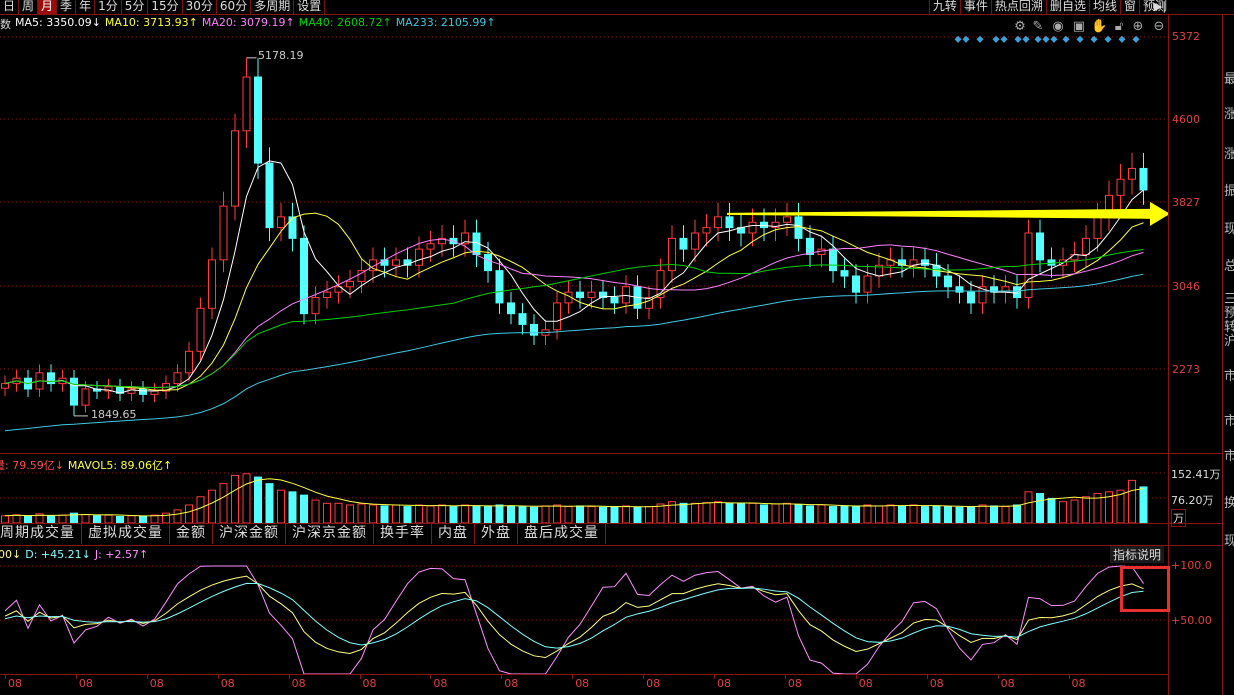  What do you see at coordinates (1229, 266) in the screenshot?
I see `side-panel-label: 总` at bounding box center [1229, 266].